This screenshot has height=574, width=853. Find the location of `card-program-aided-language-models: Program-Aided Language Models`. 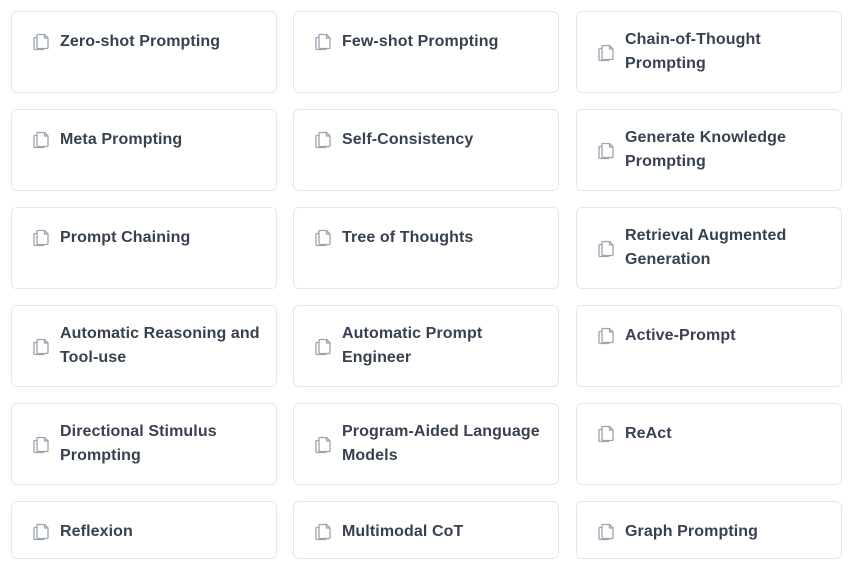

card-program-aided-language-models: Program-Aided Language Models is located at coordinates (426, 444).